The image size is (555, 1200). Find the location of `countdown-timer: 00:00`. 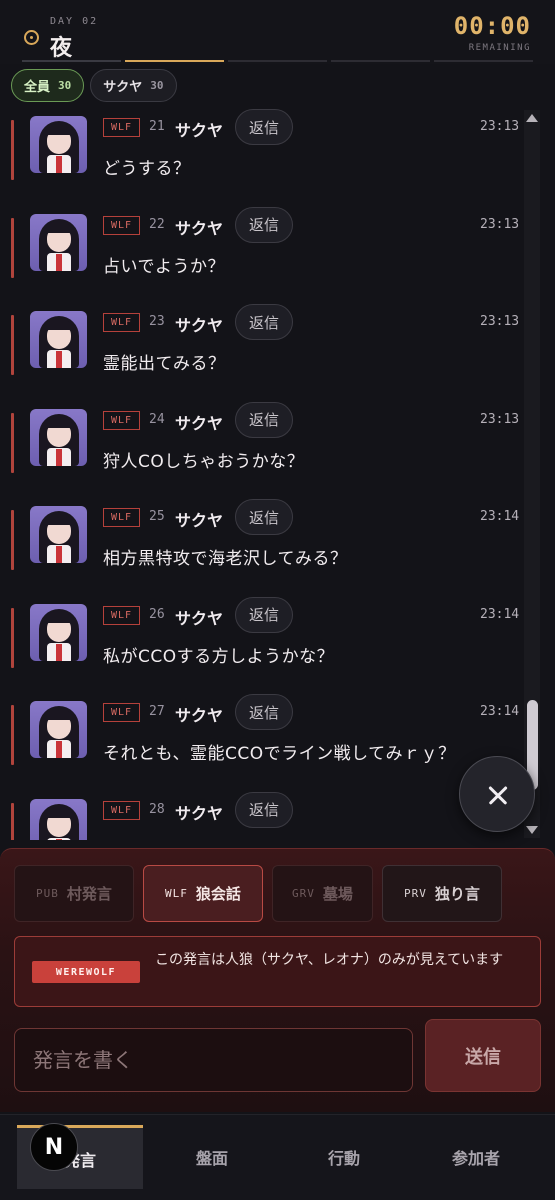

countdown-timer: 00:00 is located at coordinates (492, 26).